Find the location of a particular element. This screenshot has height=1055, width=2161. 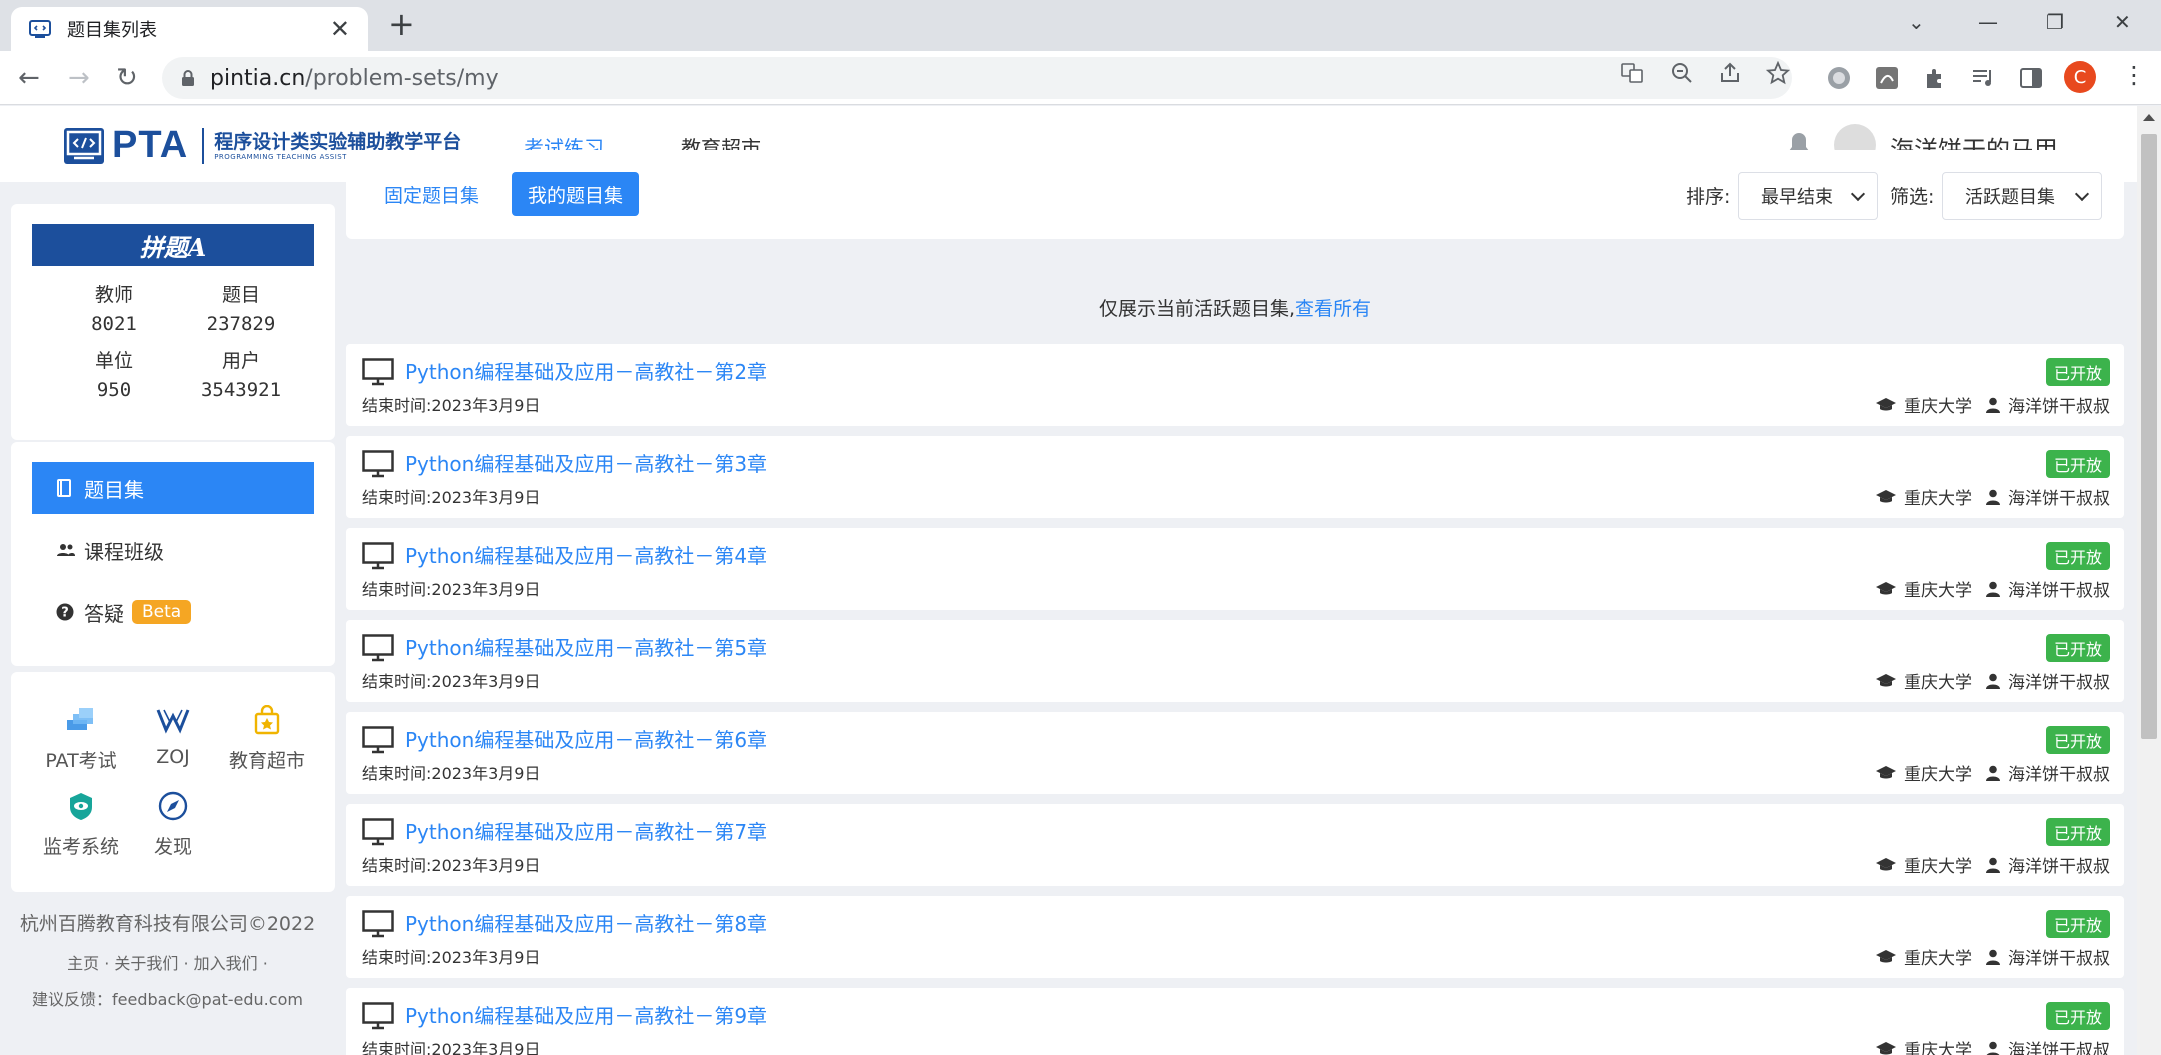

zoj-icon is located at coordinates (173, 720).